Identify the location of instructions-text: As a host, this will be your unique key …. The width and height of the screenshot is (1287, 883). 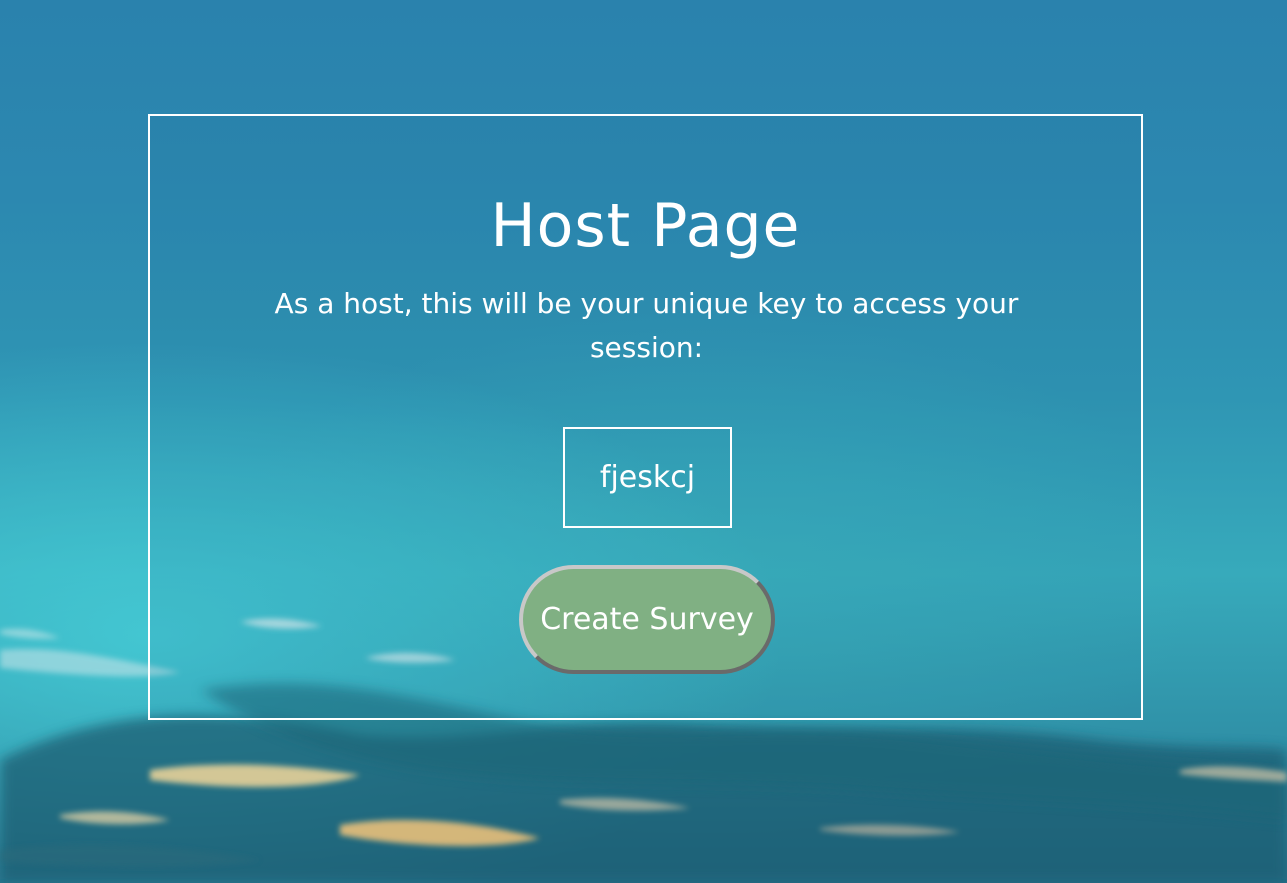
(646, 325).